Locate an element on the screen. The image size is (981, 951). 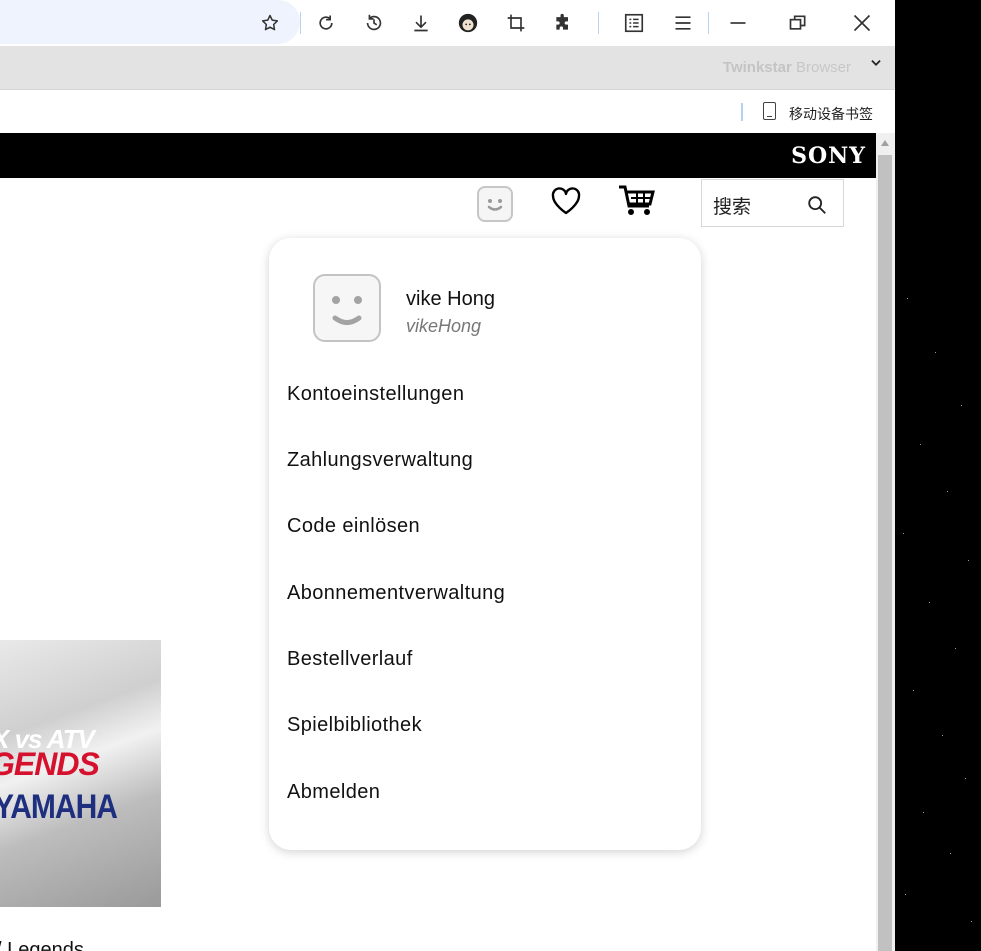
reload-icon is located at coordinates (326, 23).